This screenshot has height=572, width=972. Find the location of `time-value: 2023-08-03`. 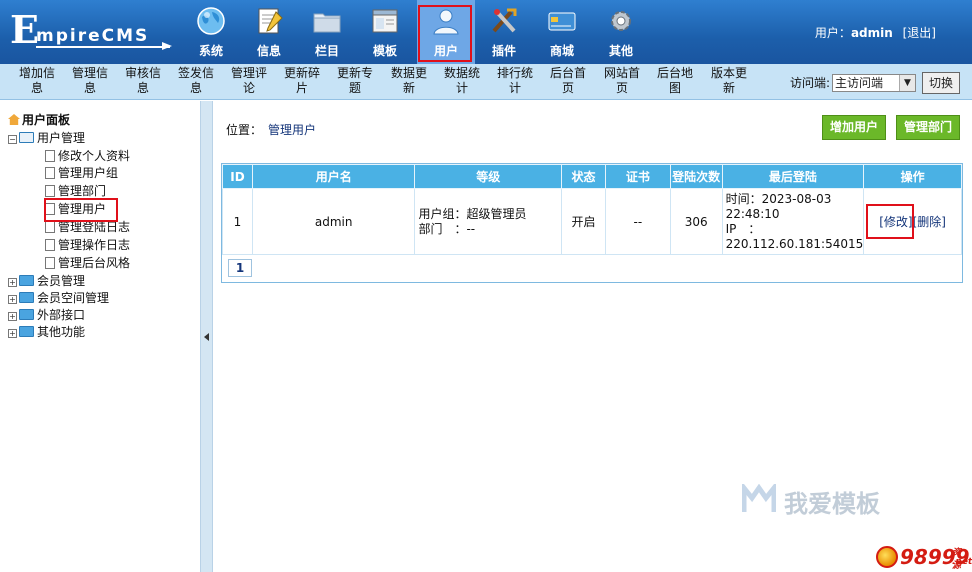

time-value: 2023-08-03 is located at coordinates (796, 198).